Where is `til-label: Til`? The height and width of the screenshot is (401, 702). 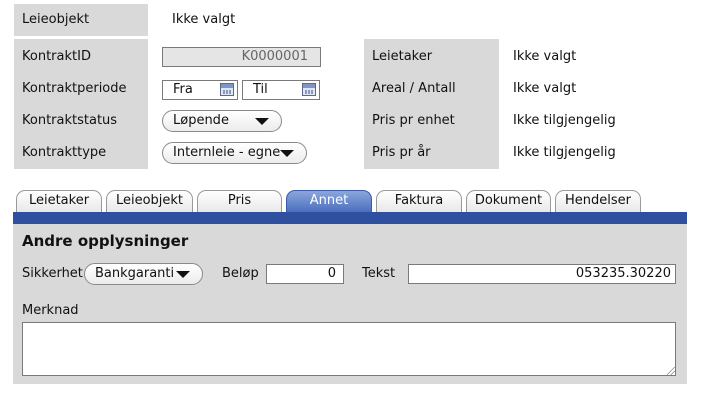
til-label: Til is located at coordinates (260, 89).